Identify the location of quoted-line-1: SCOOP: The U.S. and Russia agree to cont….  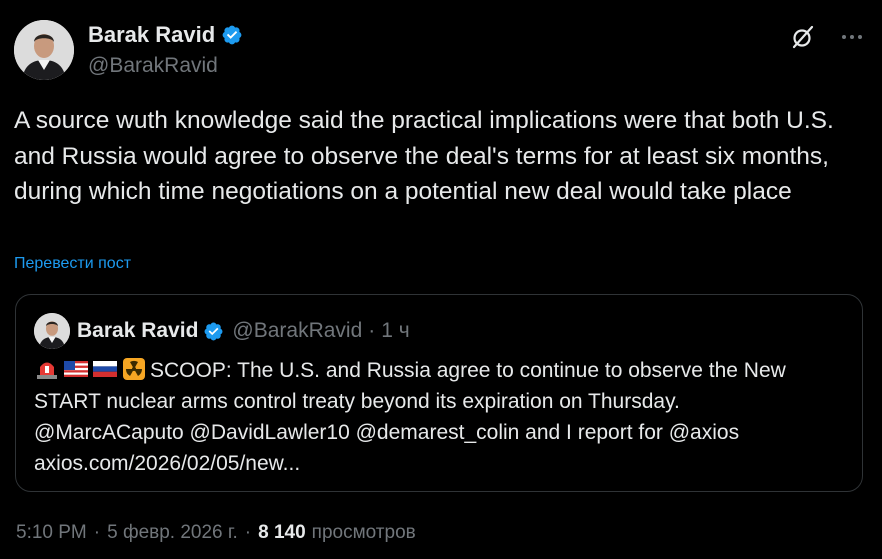
(440, 370).